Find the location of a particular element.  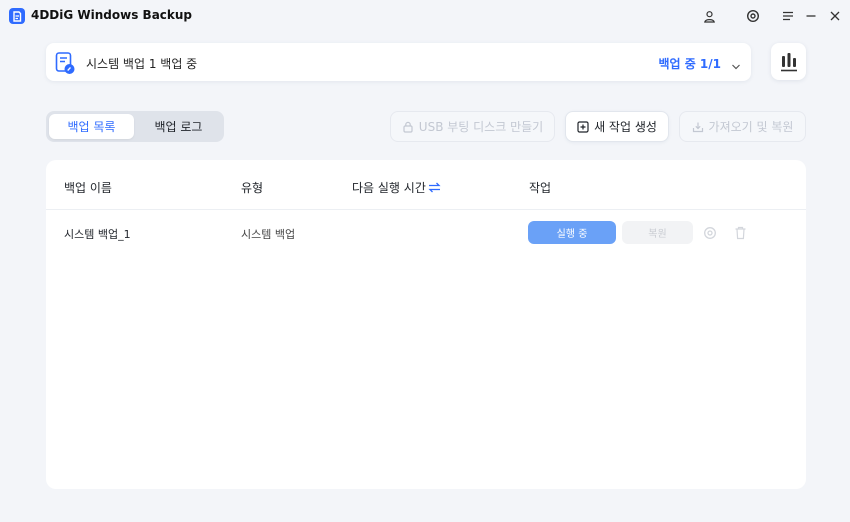

backup-type-cell: 시스템 백업 is located at coordinates (268, 234).